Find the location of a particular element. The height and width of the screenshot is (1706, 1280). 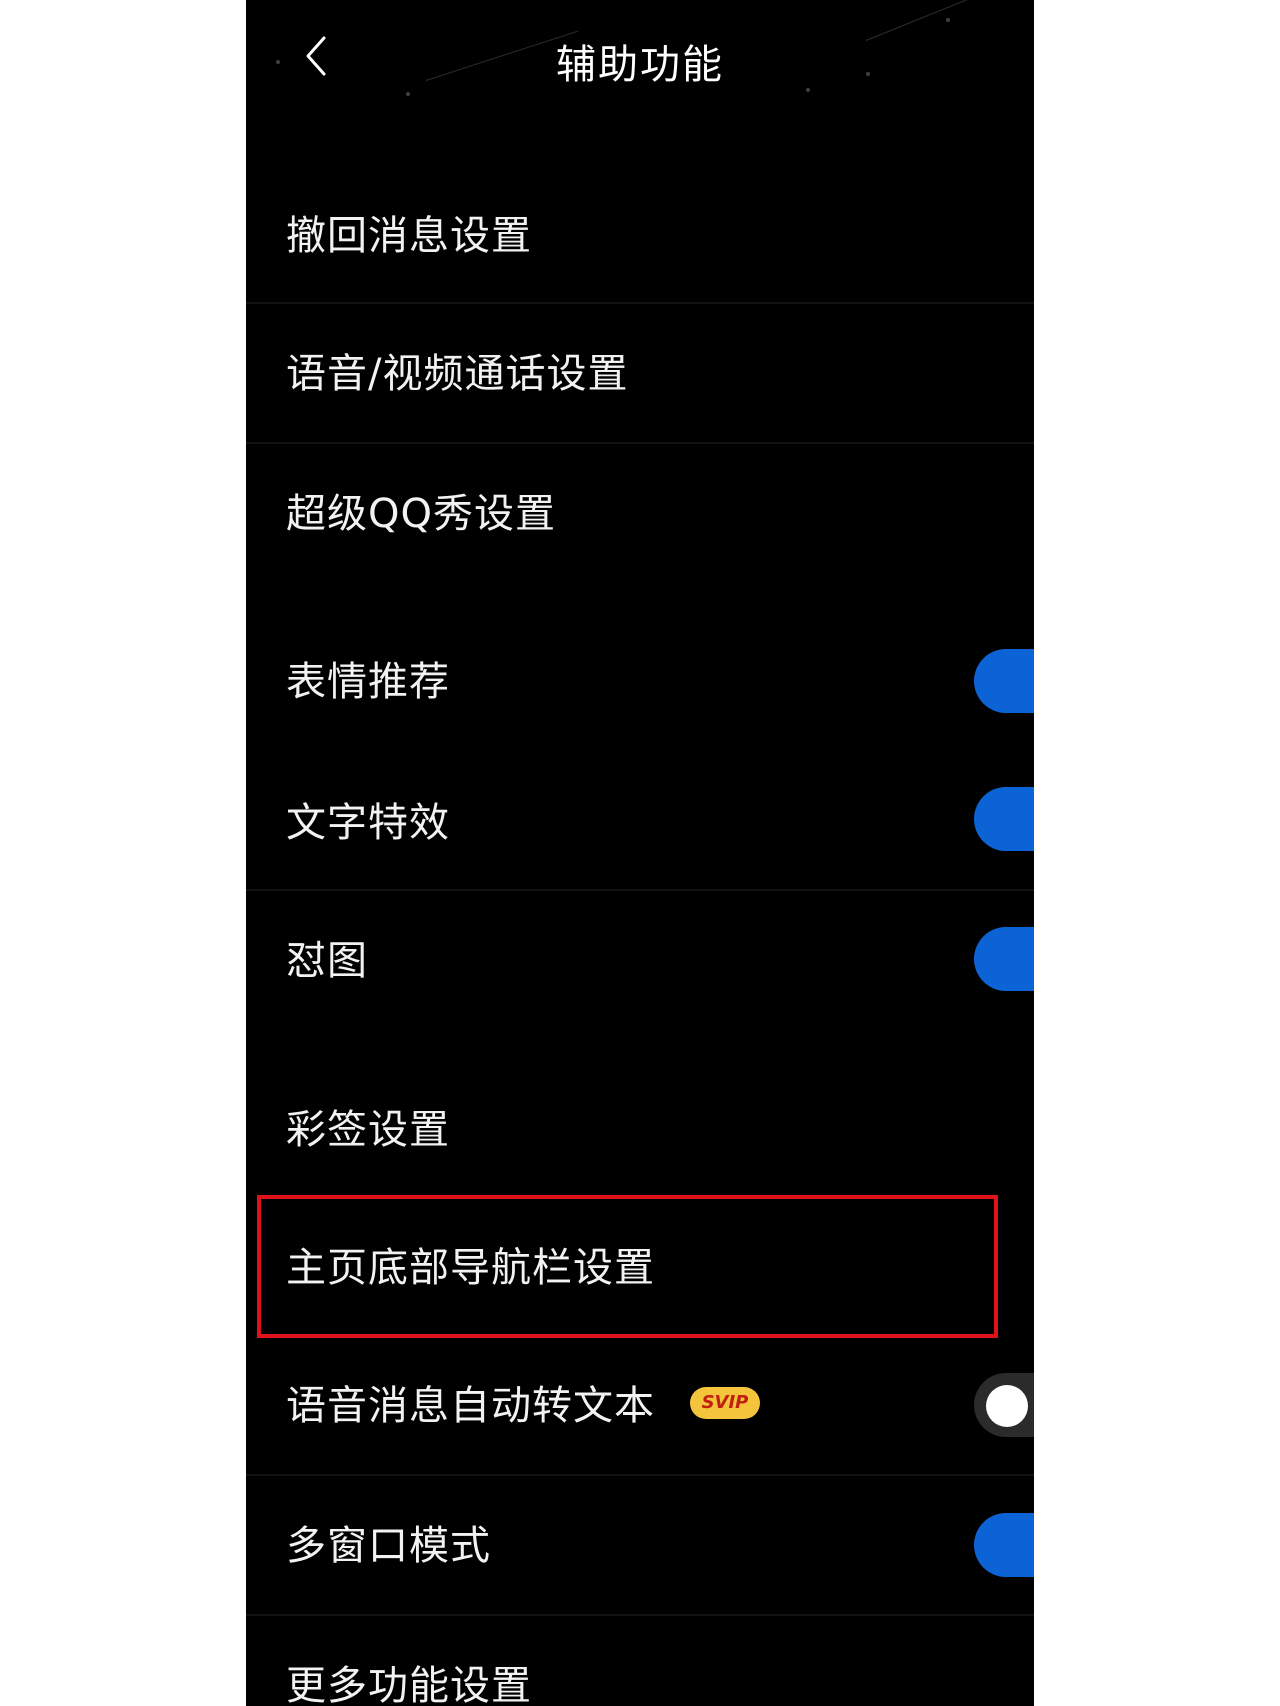

toggle-knob is located at coordinates (1007, 1406).